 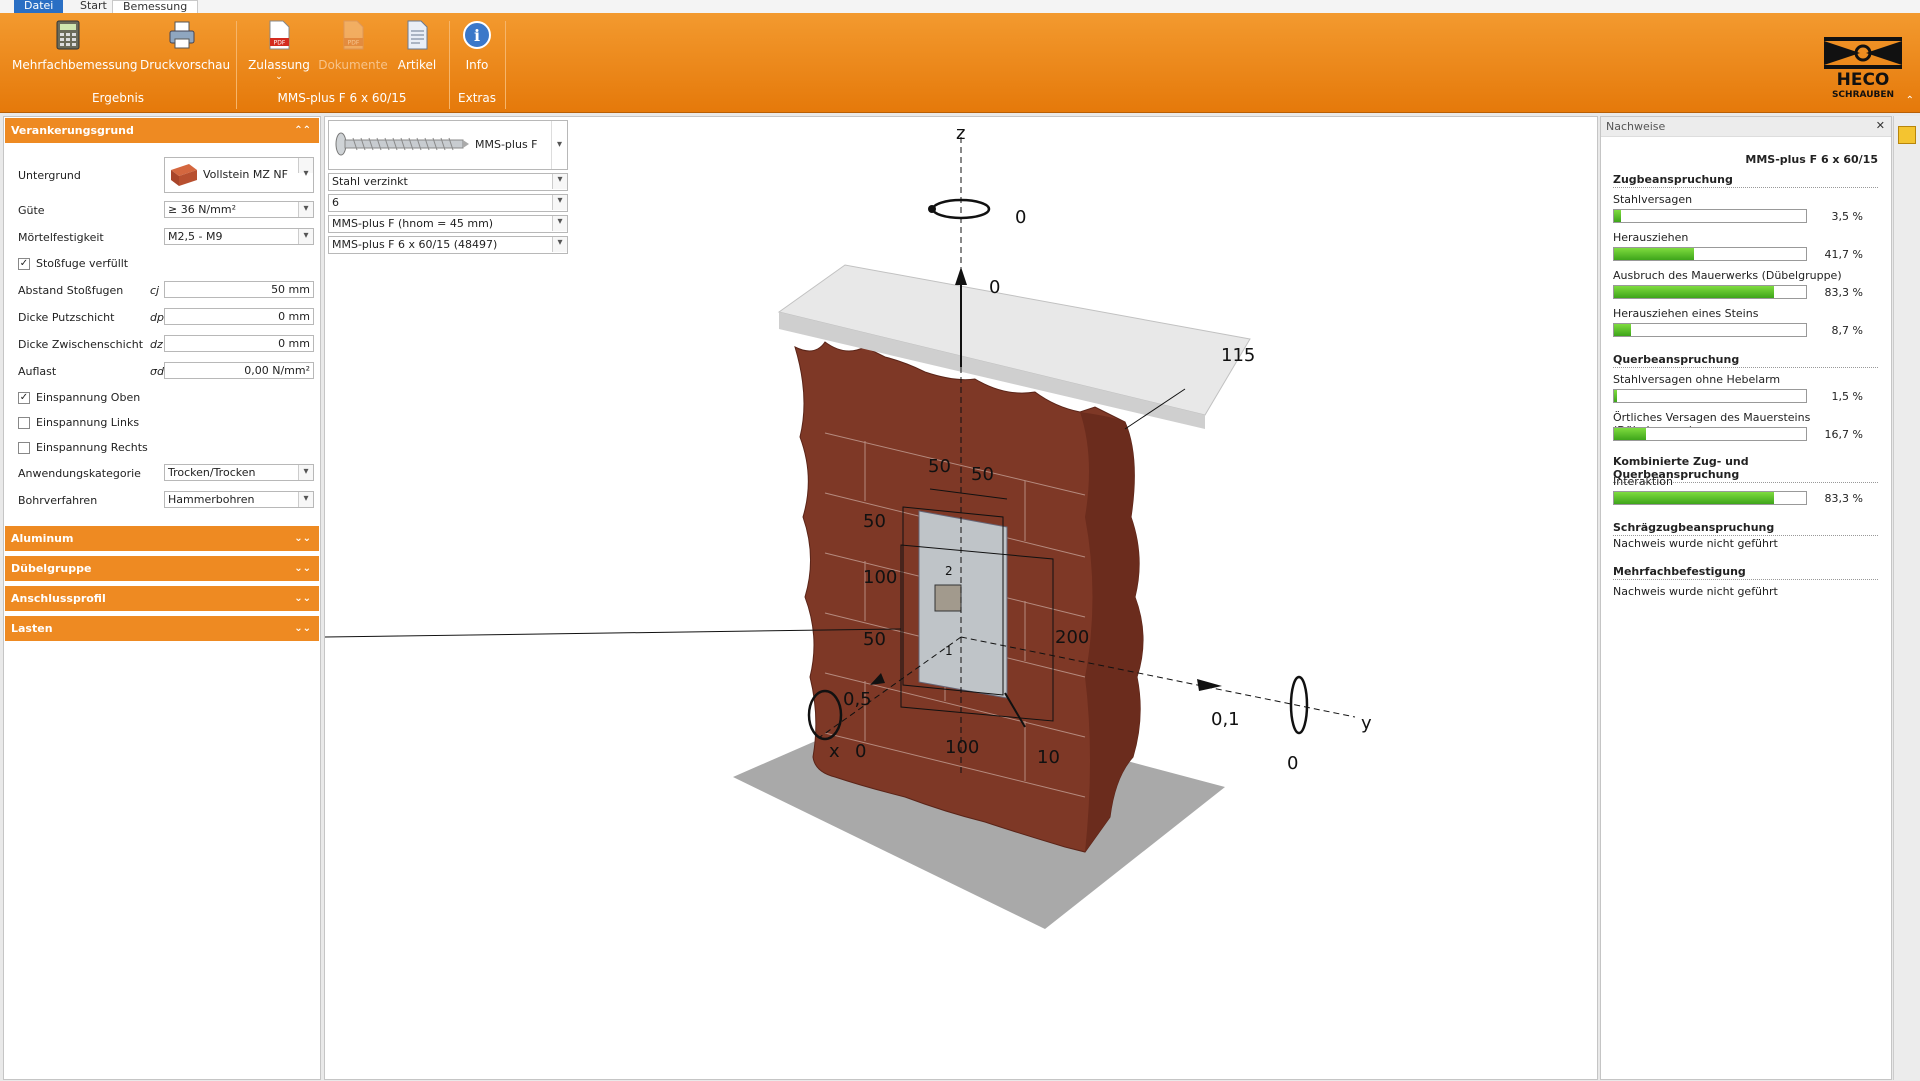 I want to click on zwischen-row: Dicke Zwischenschicht dz 0 mm, so click(x=164, y=344).